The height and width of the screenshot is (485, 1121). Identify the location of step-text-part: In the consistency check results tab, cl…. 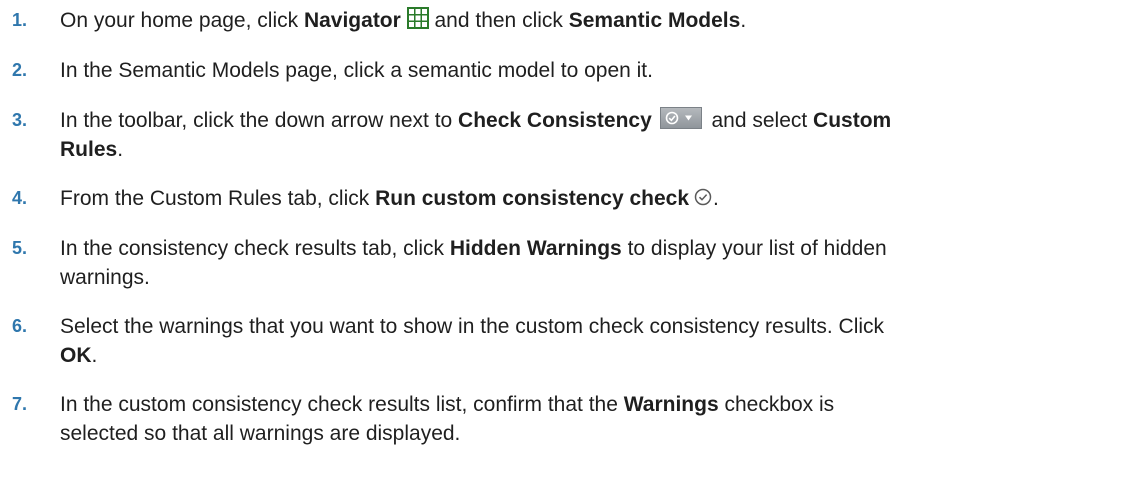
(255, 248).